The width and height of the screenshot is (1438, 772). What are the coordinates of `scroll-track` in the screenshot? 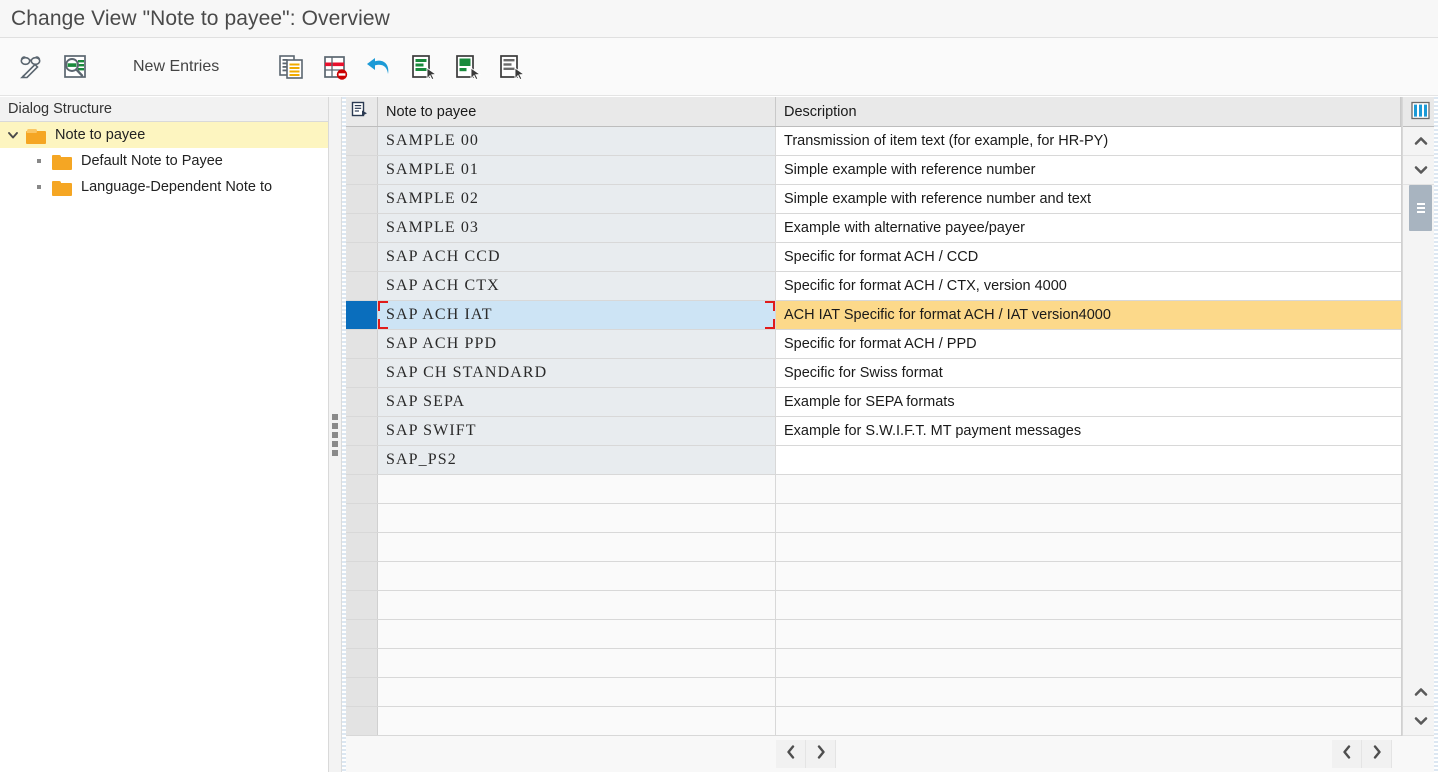 It's located at (1420, 454).